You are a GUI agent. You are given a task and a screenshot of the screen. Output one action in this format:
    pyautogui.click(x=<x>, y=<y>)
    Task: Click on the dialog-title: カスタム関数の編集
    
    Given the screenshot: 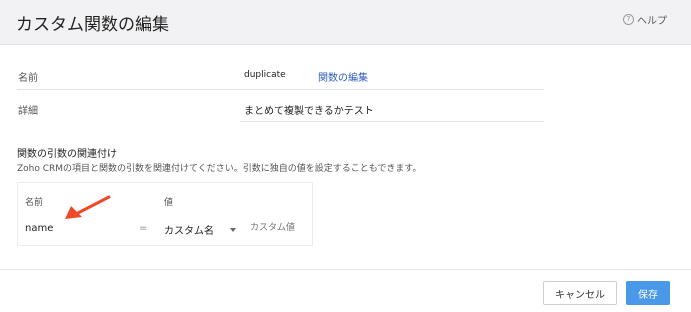 What is the action you would take?
    pyautogui.click(x=92, y=25)
    